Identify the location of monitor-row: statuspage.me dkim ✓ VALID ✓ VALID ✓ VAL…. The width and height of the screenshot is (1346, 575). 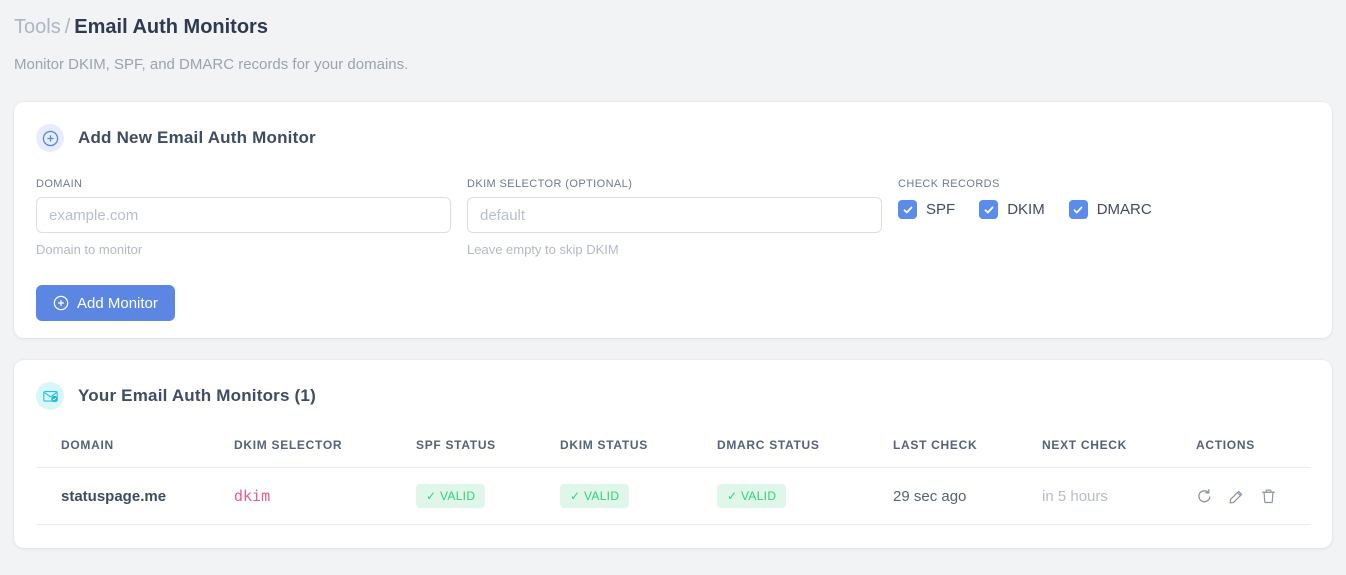
(673, 496).